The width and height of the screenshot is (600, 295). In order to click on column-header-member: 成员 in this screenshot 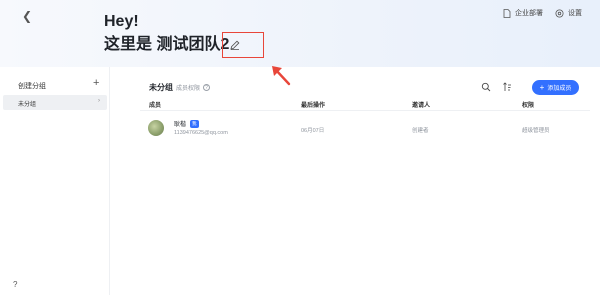, I will do `click(155, 106)`.